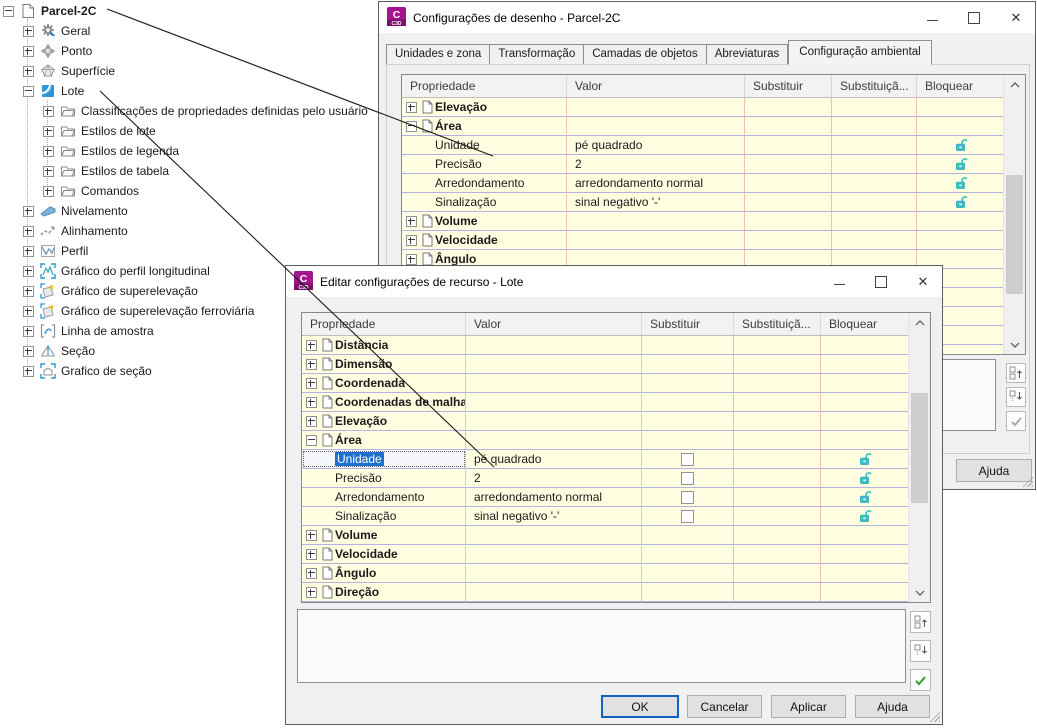 The height and width of the screenshot is (728, 1037). Describe the element at coordinates (713, 107) in the screenshot. I see `row-elevacao: Elevação` at that location.